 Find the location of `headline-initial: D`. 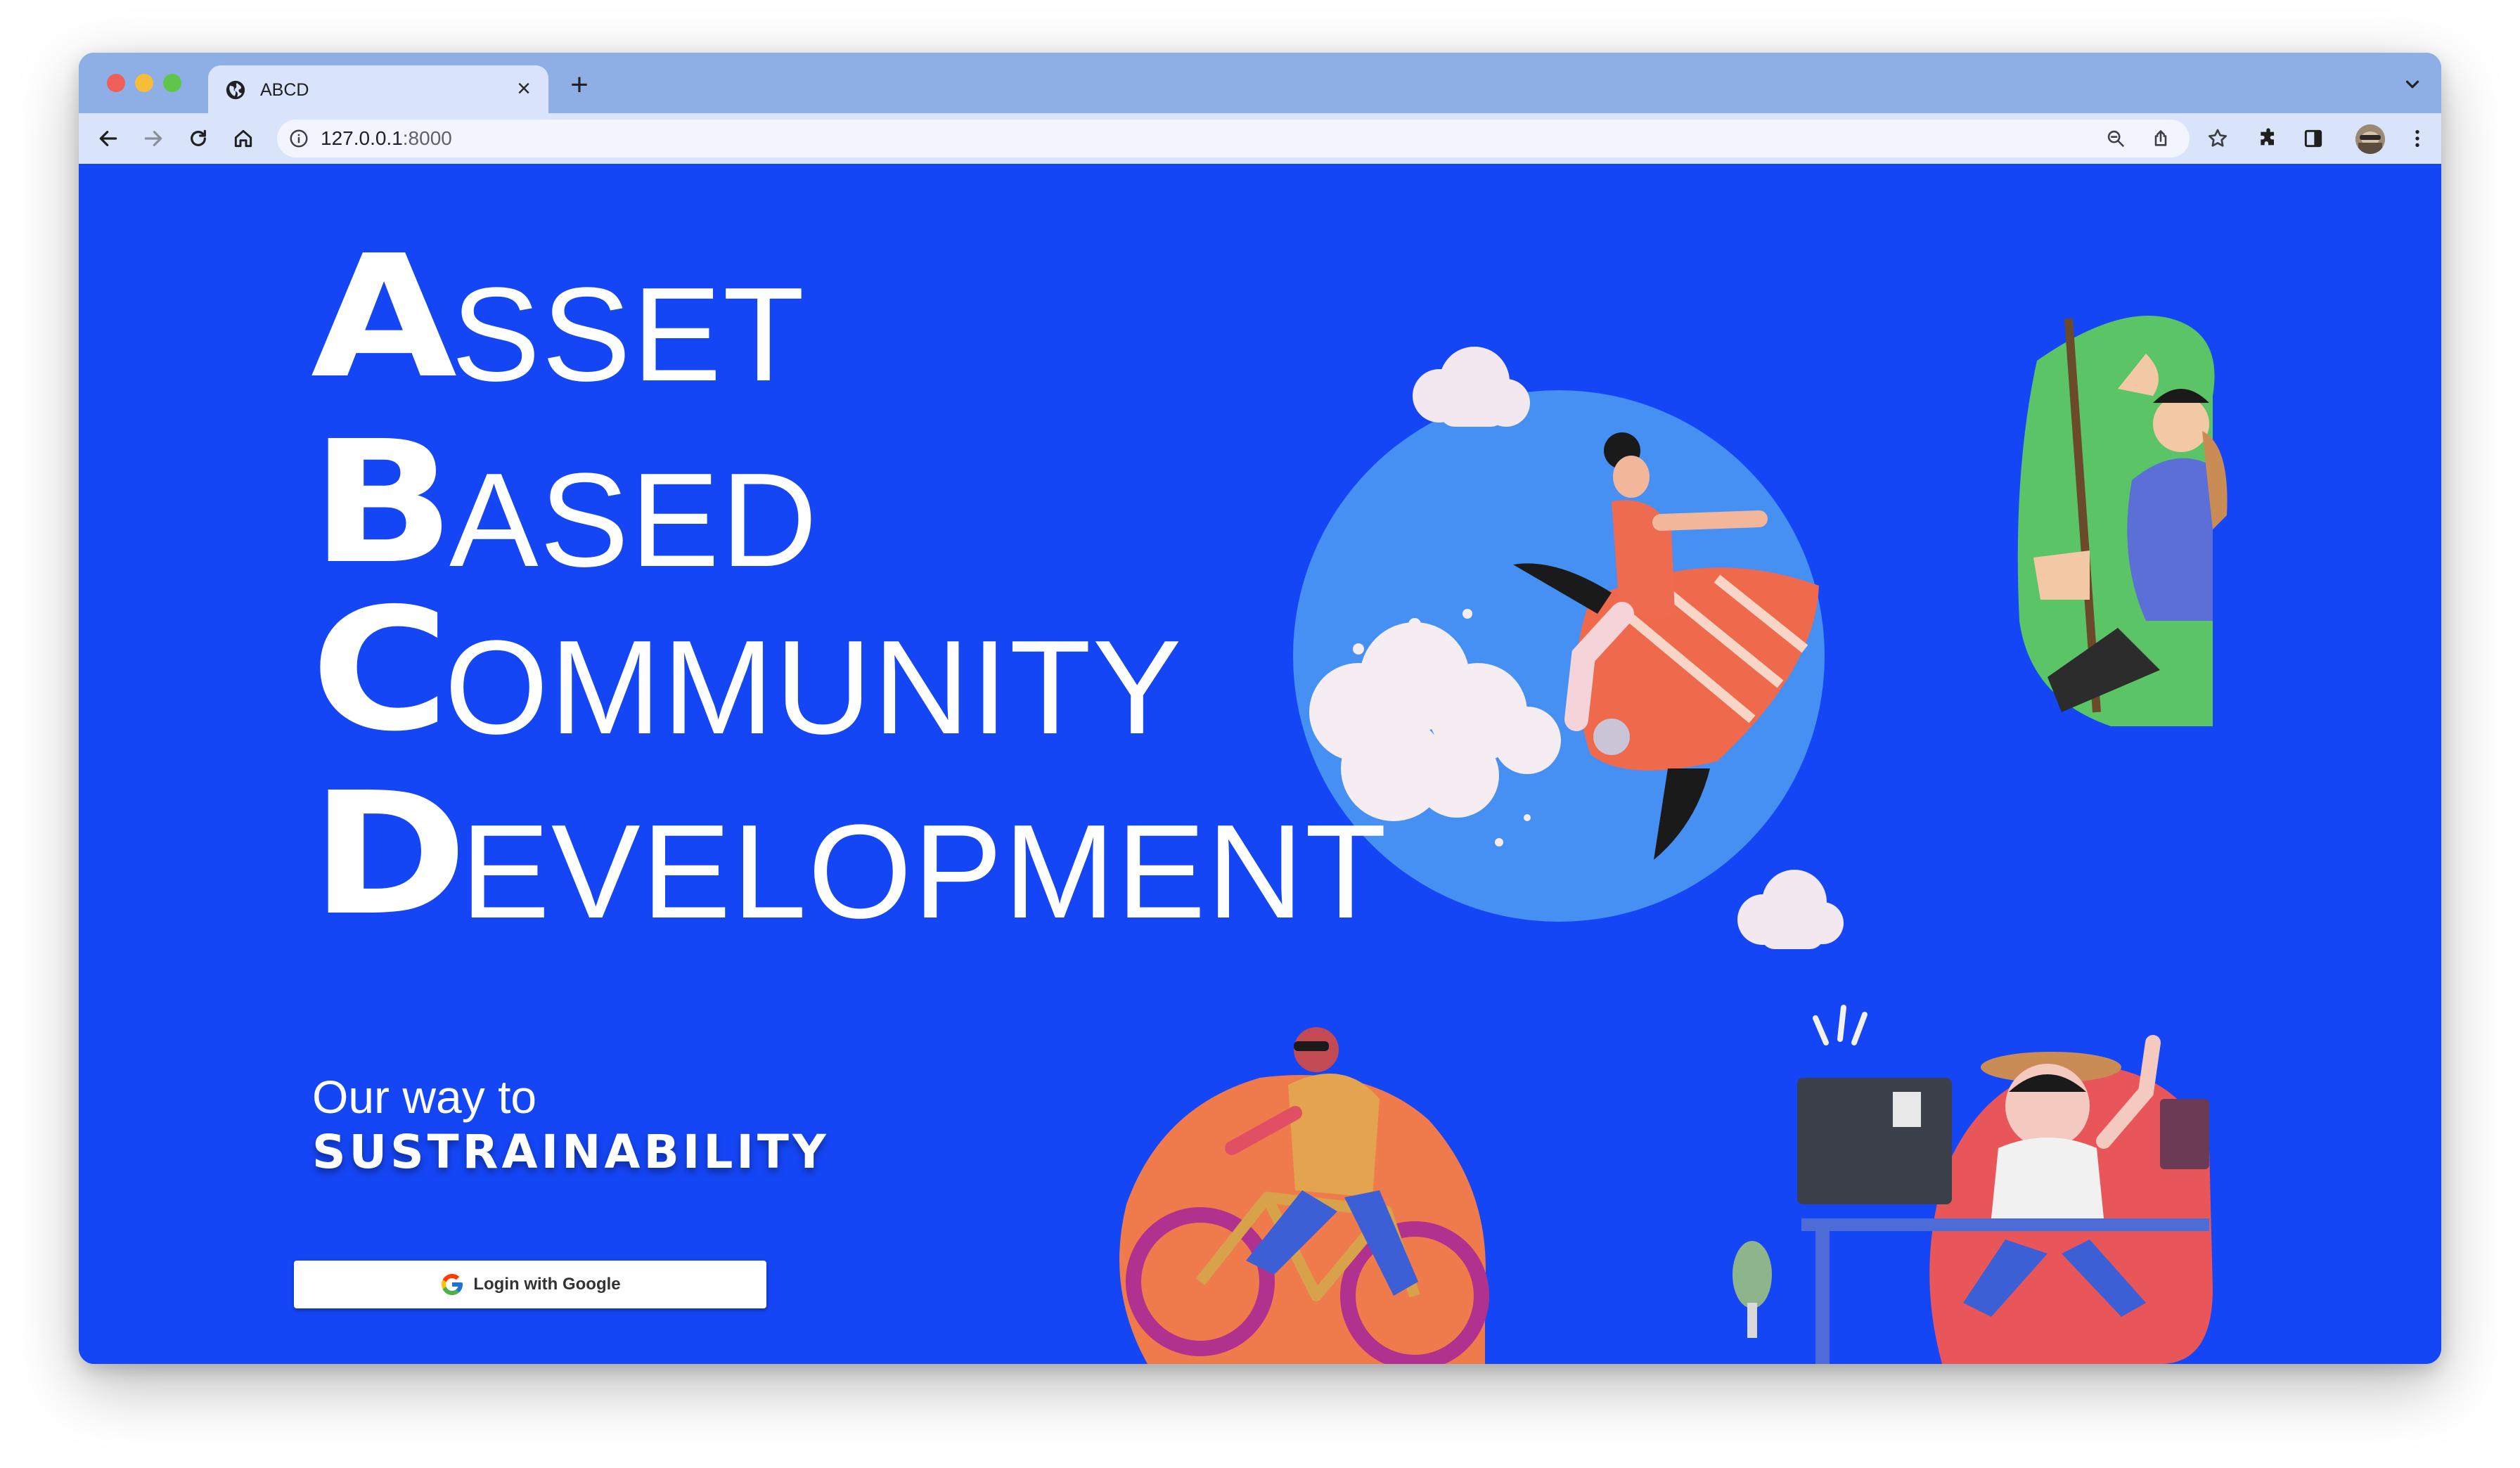

headline-initial: D is located at coordinates (389, 854).